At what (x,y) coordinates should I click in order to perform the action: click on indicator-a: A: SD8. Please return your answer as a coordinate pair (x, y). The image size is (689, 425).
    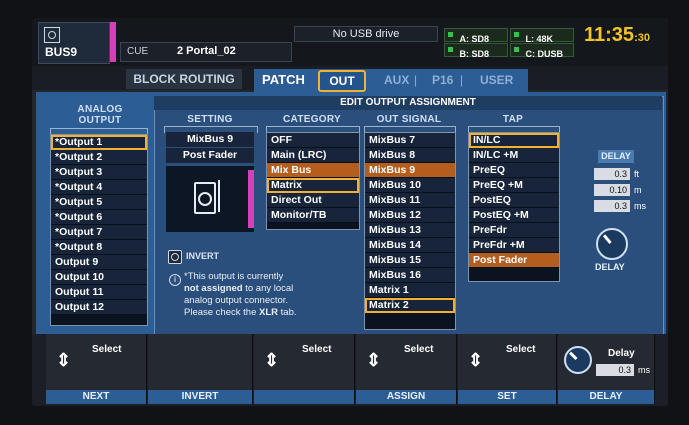
    Looking at the image, I should click on (476, 36).